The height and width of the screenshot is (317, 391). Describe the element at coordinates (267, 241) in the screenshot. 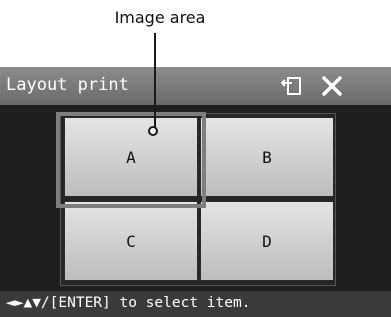

I see `image-cell-d: D` at that location.